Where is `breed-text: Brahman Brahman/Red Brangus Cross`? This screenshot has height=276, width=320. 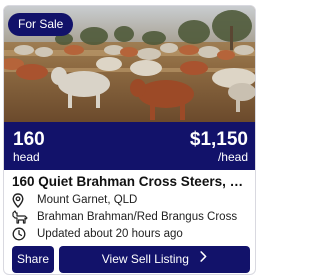
breed-text: Brahman Brahman/Red Brangus Cross is located at coordinates (137, 217).